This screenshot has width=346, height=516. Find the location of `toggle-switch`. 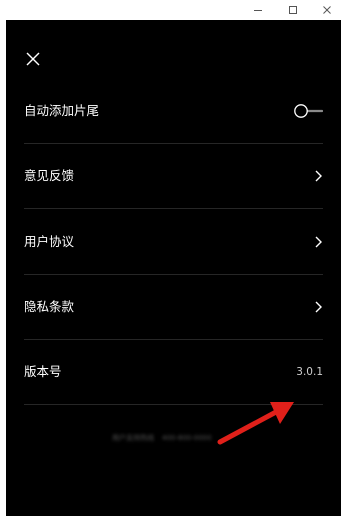

toggle-switch is located at coordinates (308, 111).